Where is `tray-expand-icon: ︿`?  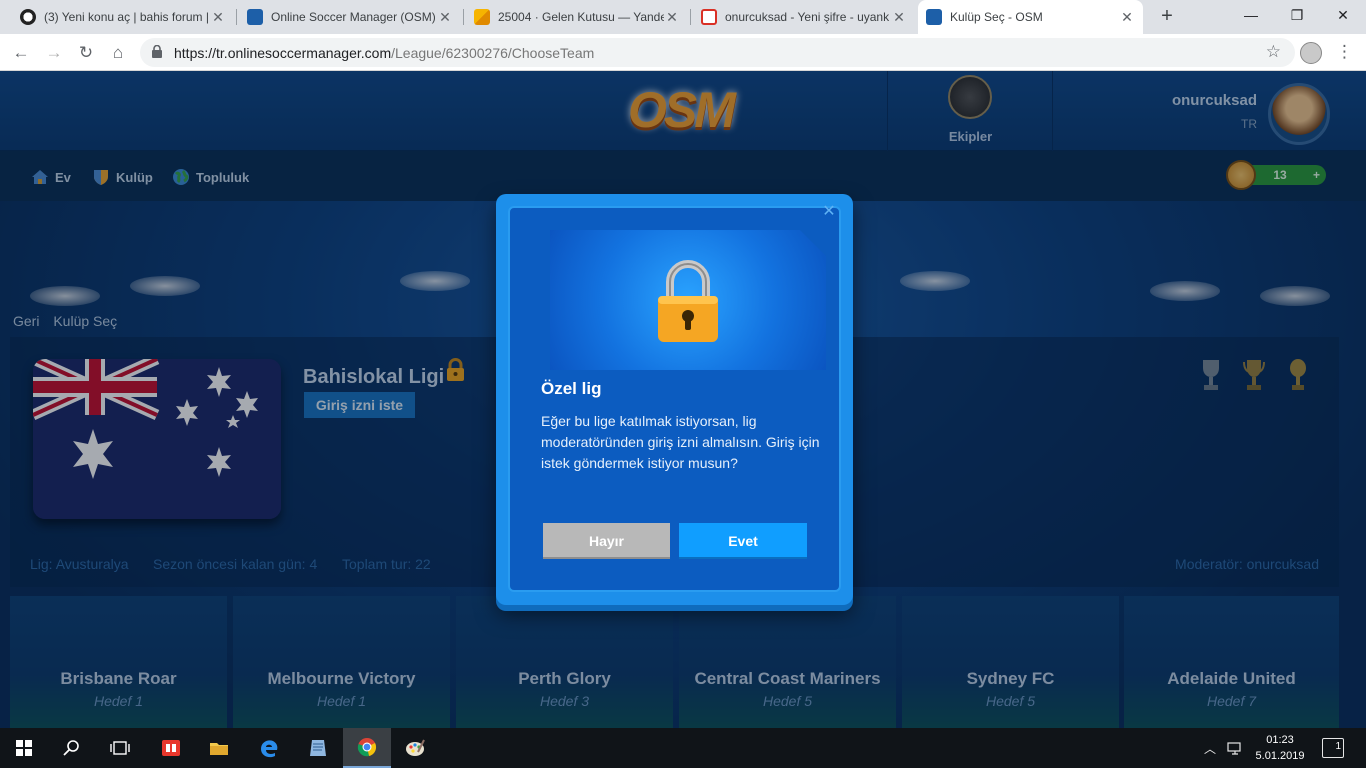 tray-expand-icon: ︿ is located at coordinates (1210, 748).